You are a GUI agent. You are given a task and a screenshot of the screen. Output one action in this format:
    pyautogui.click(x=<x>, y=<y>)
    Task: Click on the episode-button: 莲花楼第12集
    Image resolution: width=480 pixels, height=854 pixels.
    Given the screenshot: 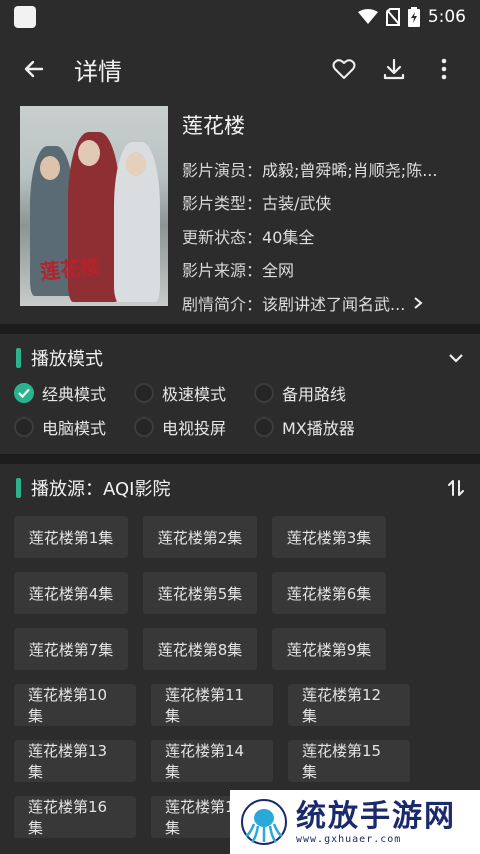 What is the action you would take?
    pyautogui.click(x=349, y=705)
    